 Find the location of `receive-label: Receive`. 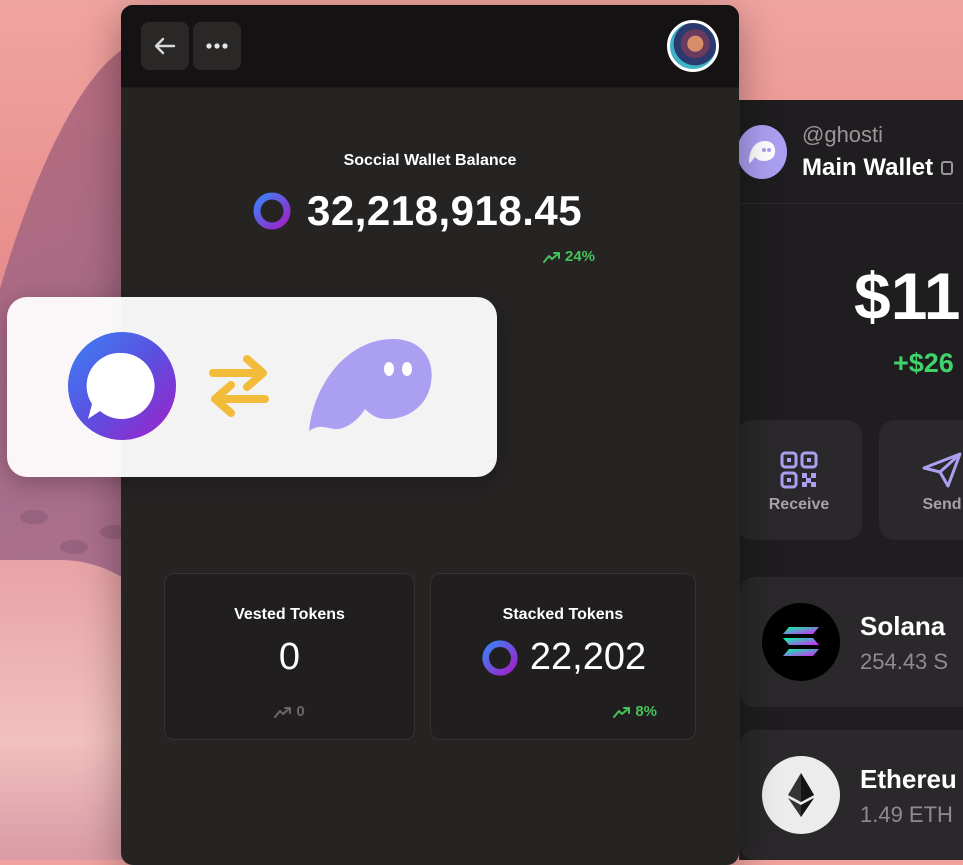

receive-label: Receive is located at coordinates (799, 504).